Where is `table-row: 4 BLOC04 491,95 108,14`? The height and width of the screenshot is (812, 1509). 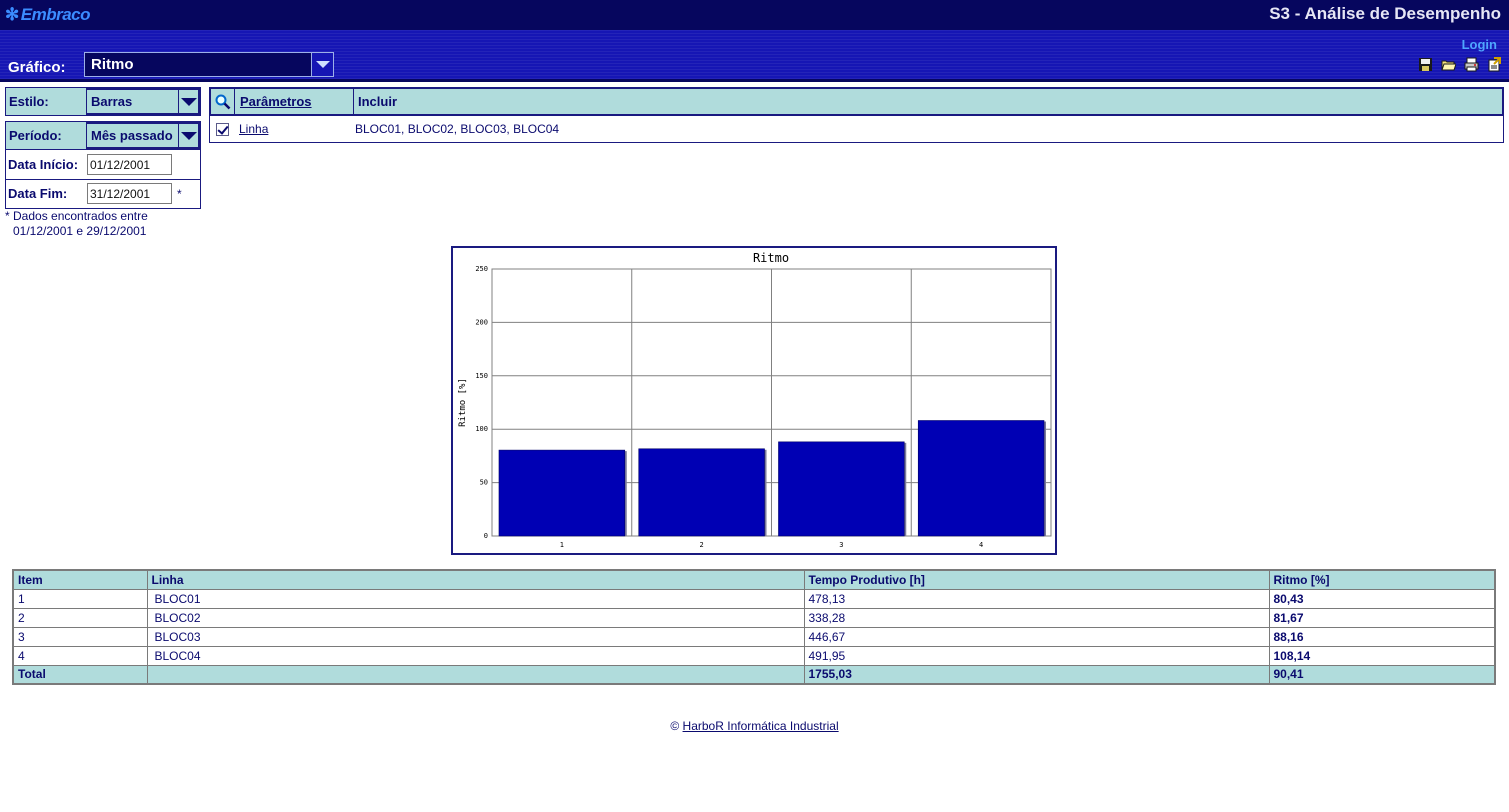 table-row: 4 BLOC04 491,95 108,14 is located at coordinates (754, 655).